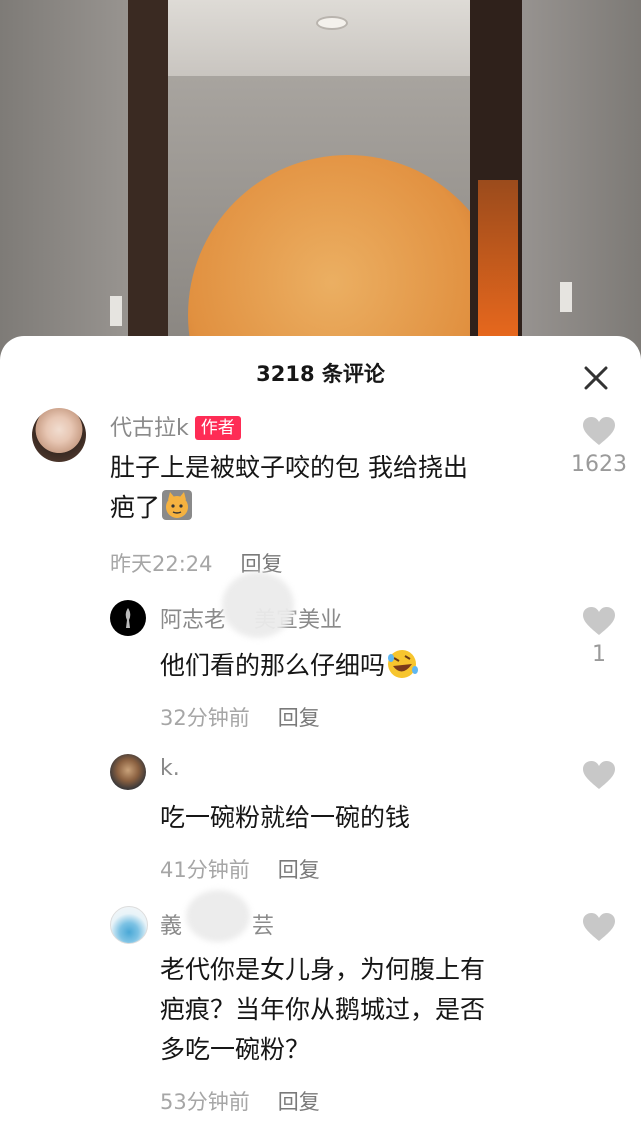  Describe the element at coordinates (177, 511) in the screenshot. I see `cat-emoji-icon` at that location.